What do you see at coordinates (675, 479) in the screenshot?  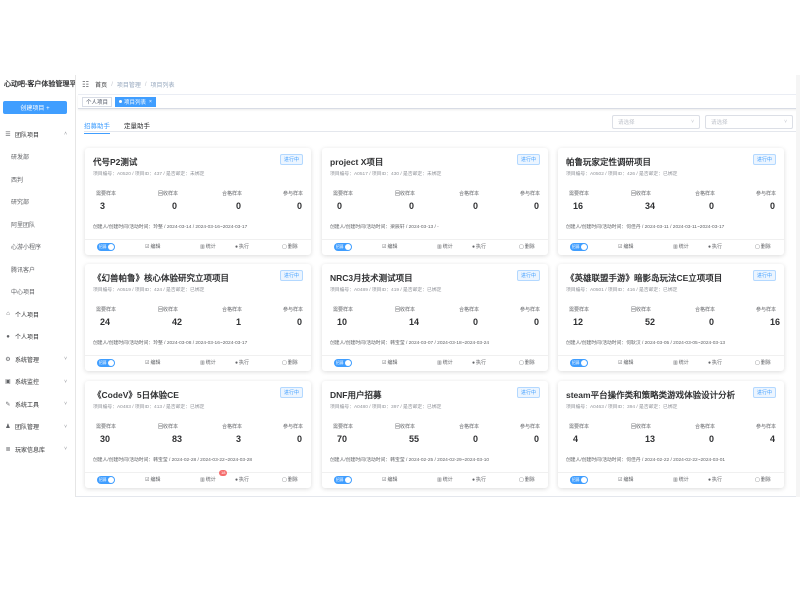 I see `bar-chart-icon: ▥` at bounding box center [675, 479].